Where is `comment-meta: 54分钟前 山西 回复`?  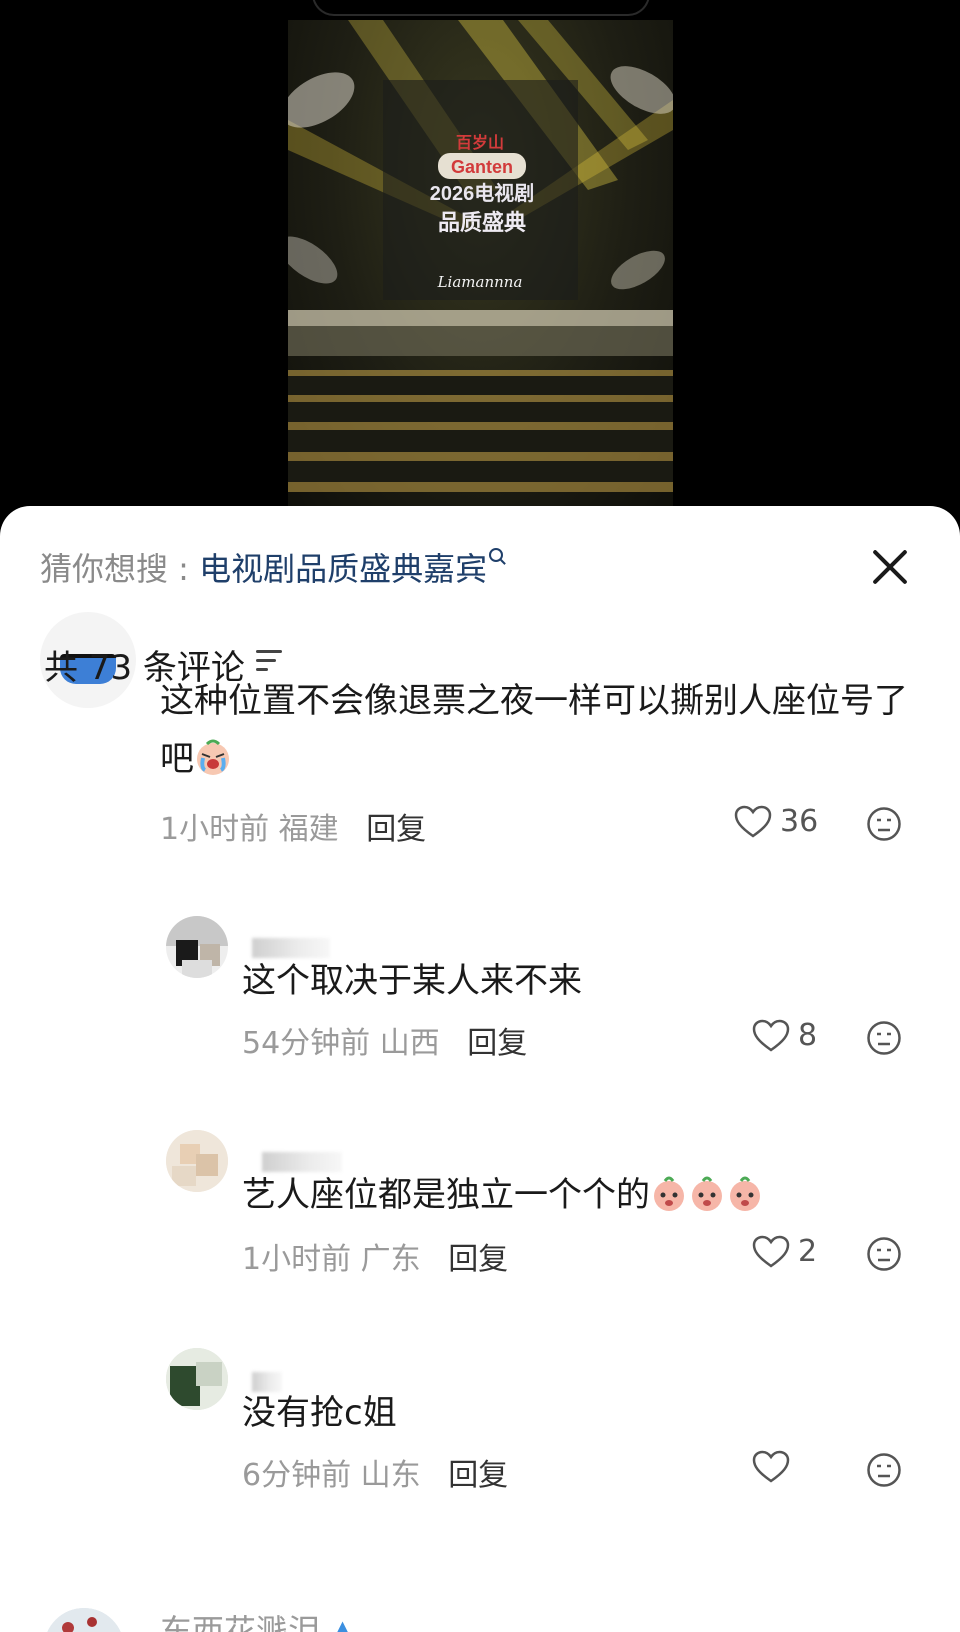 comment-meta: 54分钟前 山西 回复 is located at coordinates (384, 1040).